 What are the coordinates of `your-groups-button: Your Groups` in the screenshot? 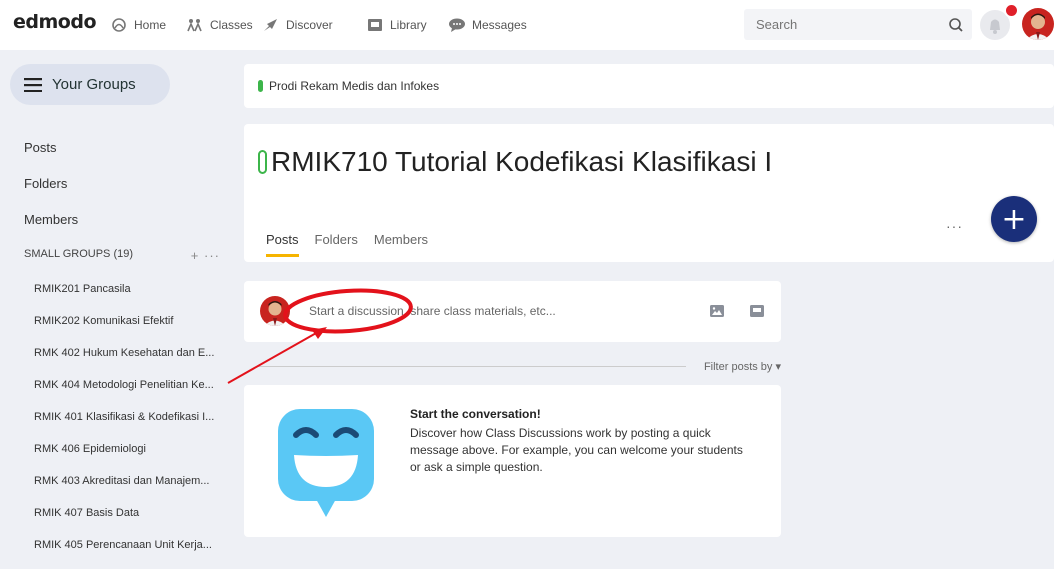 It's located at (90, 84).